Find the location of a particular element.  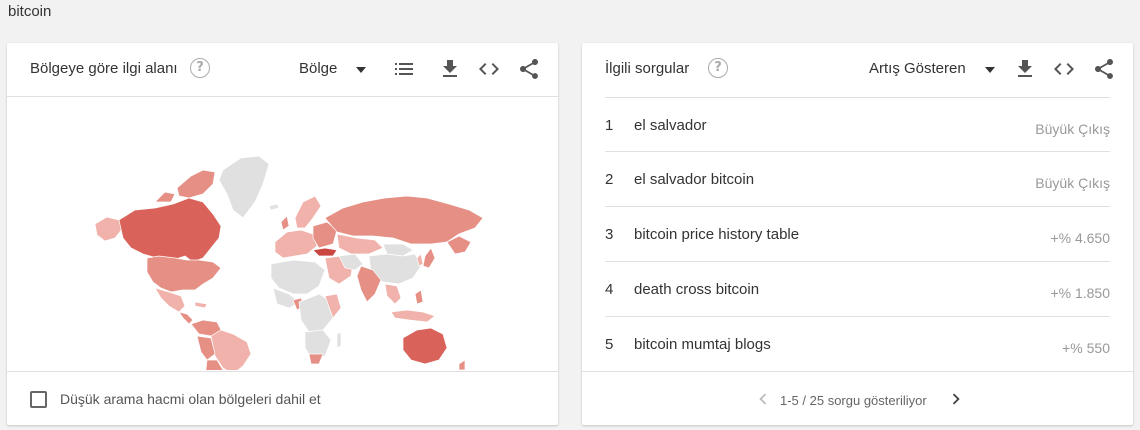

region-turkey is located at coordinates (325, 252).